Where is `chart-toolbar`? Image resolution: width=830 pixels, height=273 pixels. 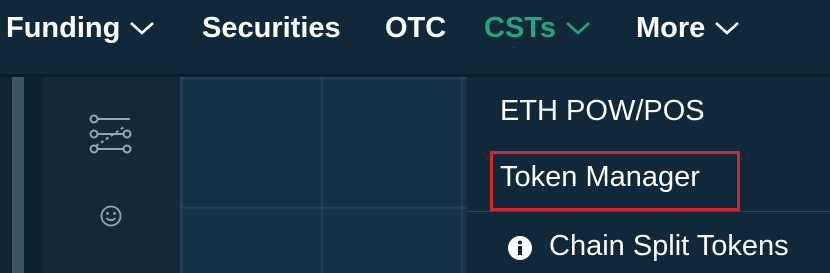
chart-toolbar is located at coordinates (111, 175).